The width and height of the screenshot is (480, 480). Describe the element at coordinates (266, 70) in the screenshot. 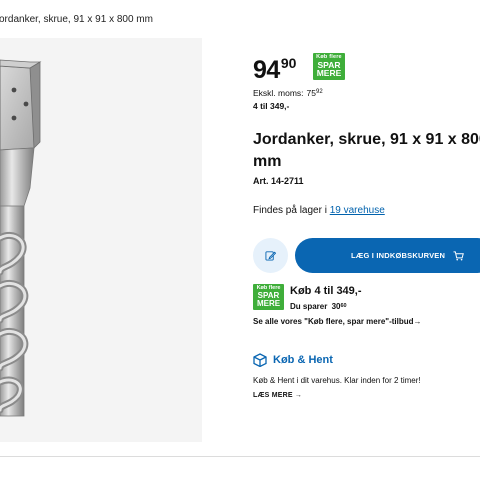

I see `price-integer: 94` at that location.